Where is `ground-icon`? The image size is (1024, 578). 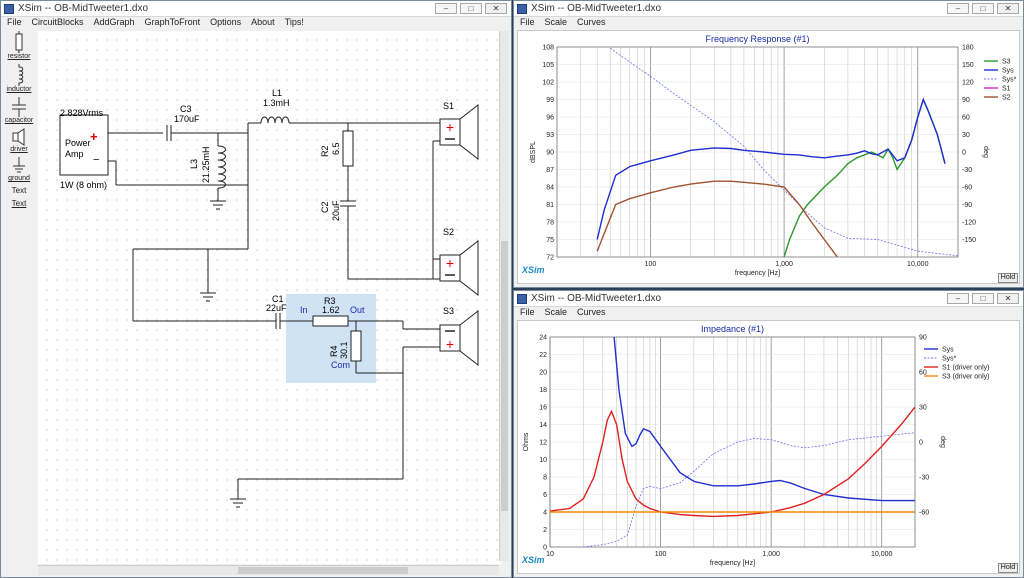 ground-icon is located at coordinates (19, 165).